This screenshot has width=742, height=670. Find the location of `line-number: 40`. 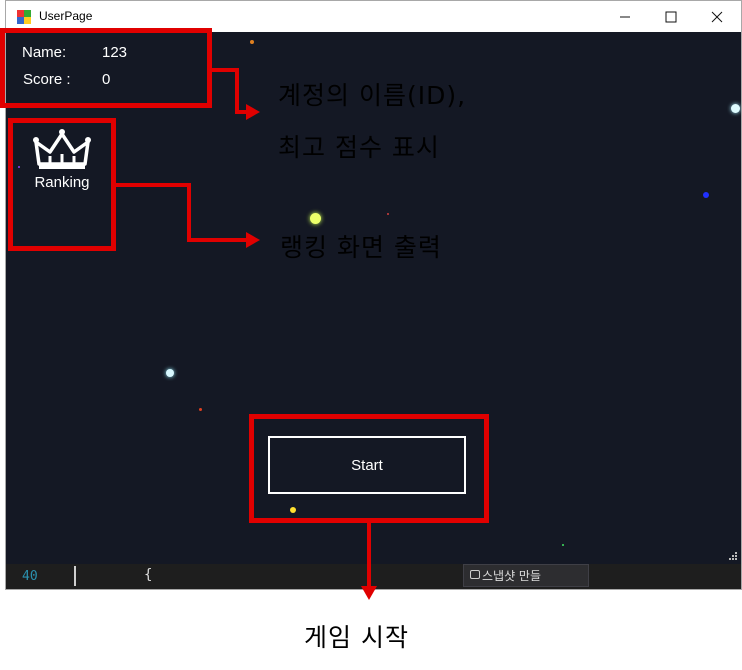

line-number: 40 is located at coordinates (30, 576).